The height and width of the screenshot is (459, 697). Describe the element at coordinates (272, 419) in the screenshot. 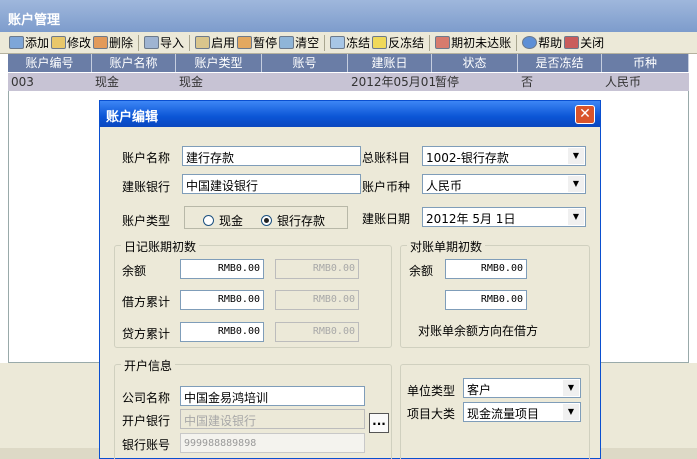

I see `open-bank-field: 中国建设银行` at that location.